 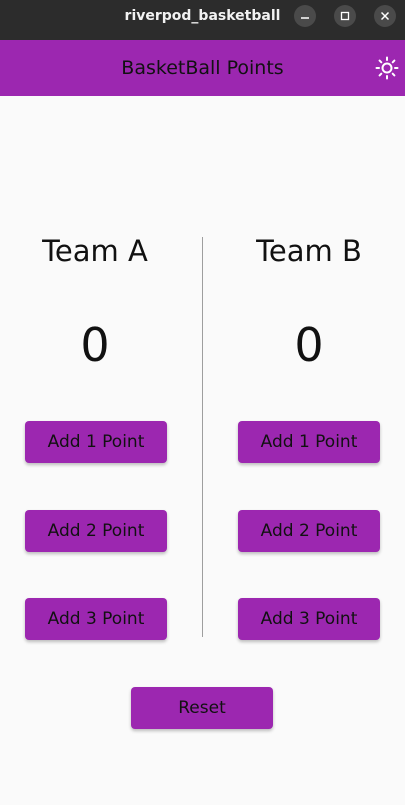 I want to click on maximize-icon, so click(x=345, y=16).